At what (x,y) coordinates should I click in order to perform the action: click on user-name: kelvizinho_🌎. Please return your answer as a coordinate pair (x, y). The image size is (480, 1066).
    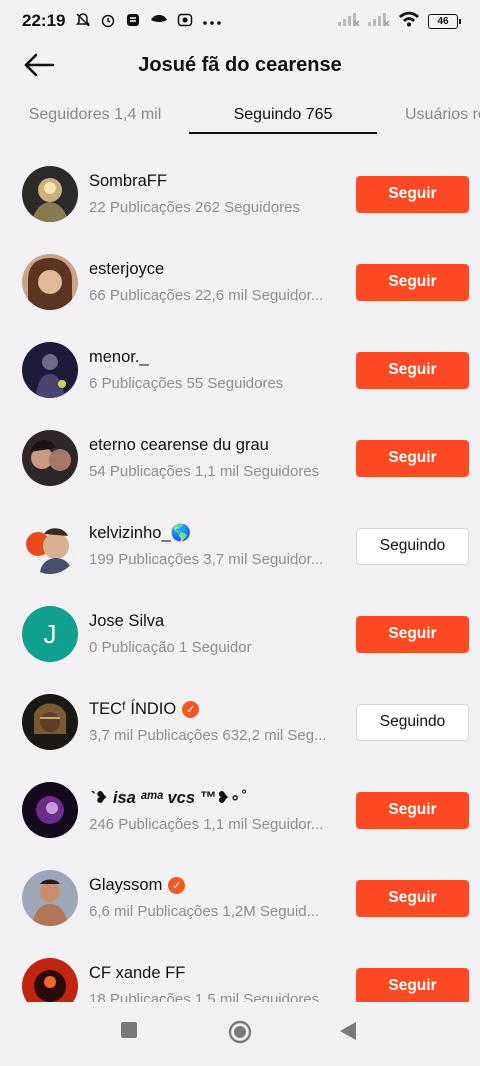
    Looking at the image, I should click on (140, 533).